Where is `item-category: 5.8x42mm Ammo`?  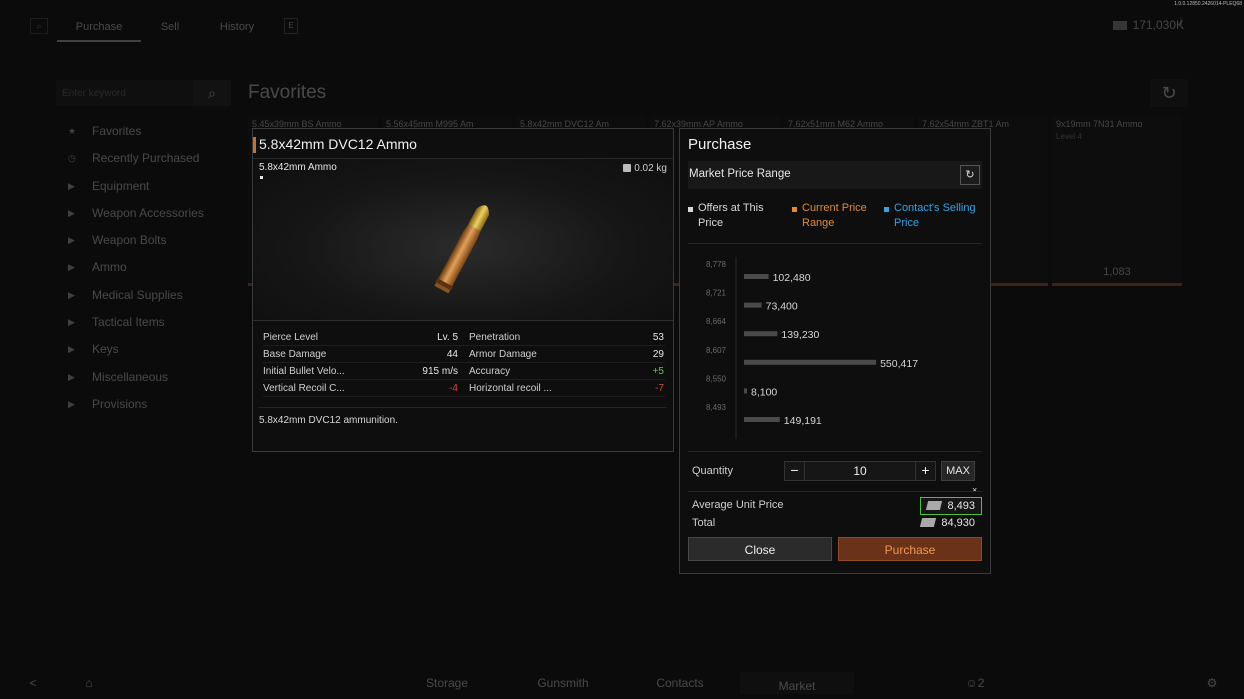
item-category: 5.8x42mm Ammo is located at coordinates (298, 167).